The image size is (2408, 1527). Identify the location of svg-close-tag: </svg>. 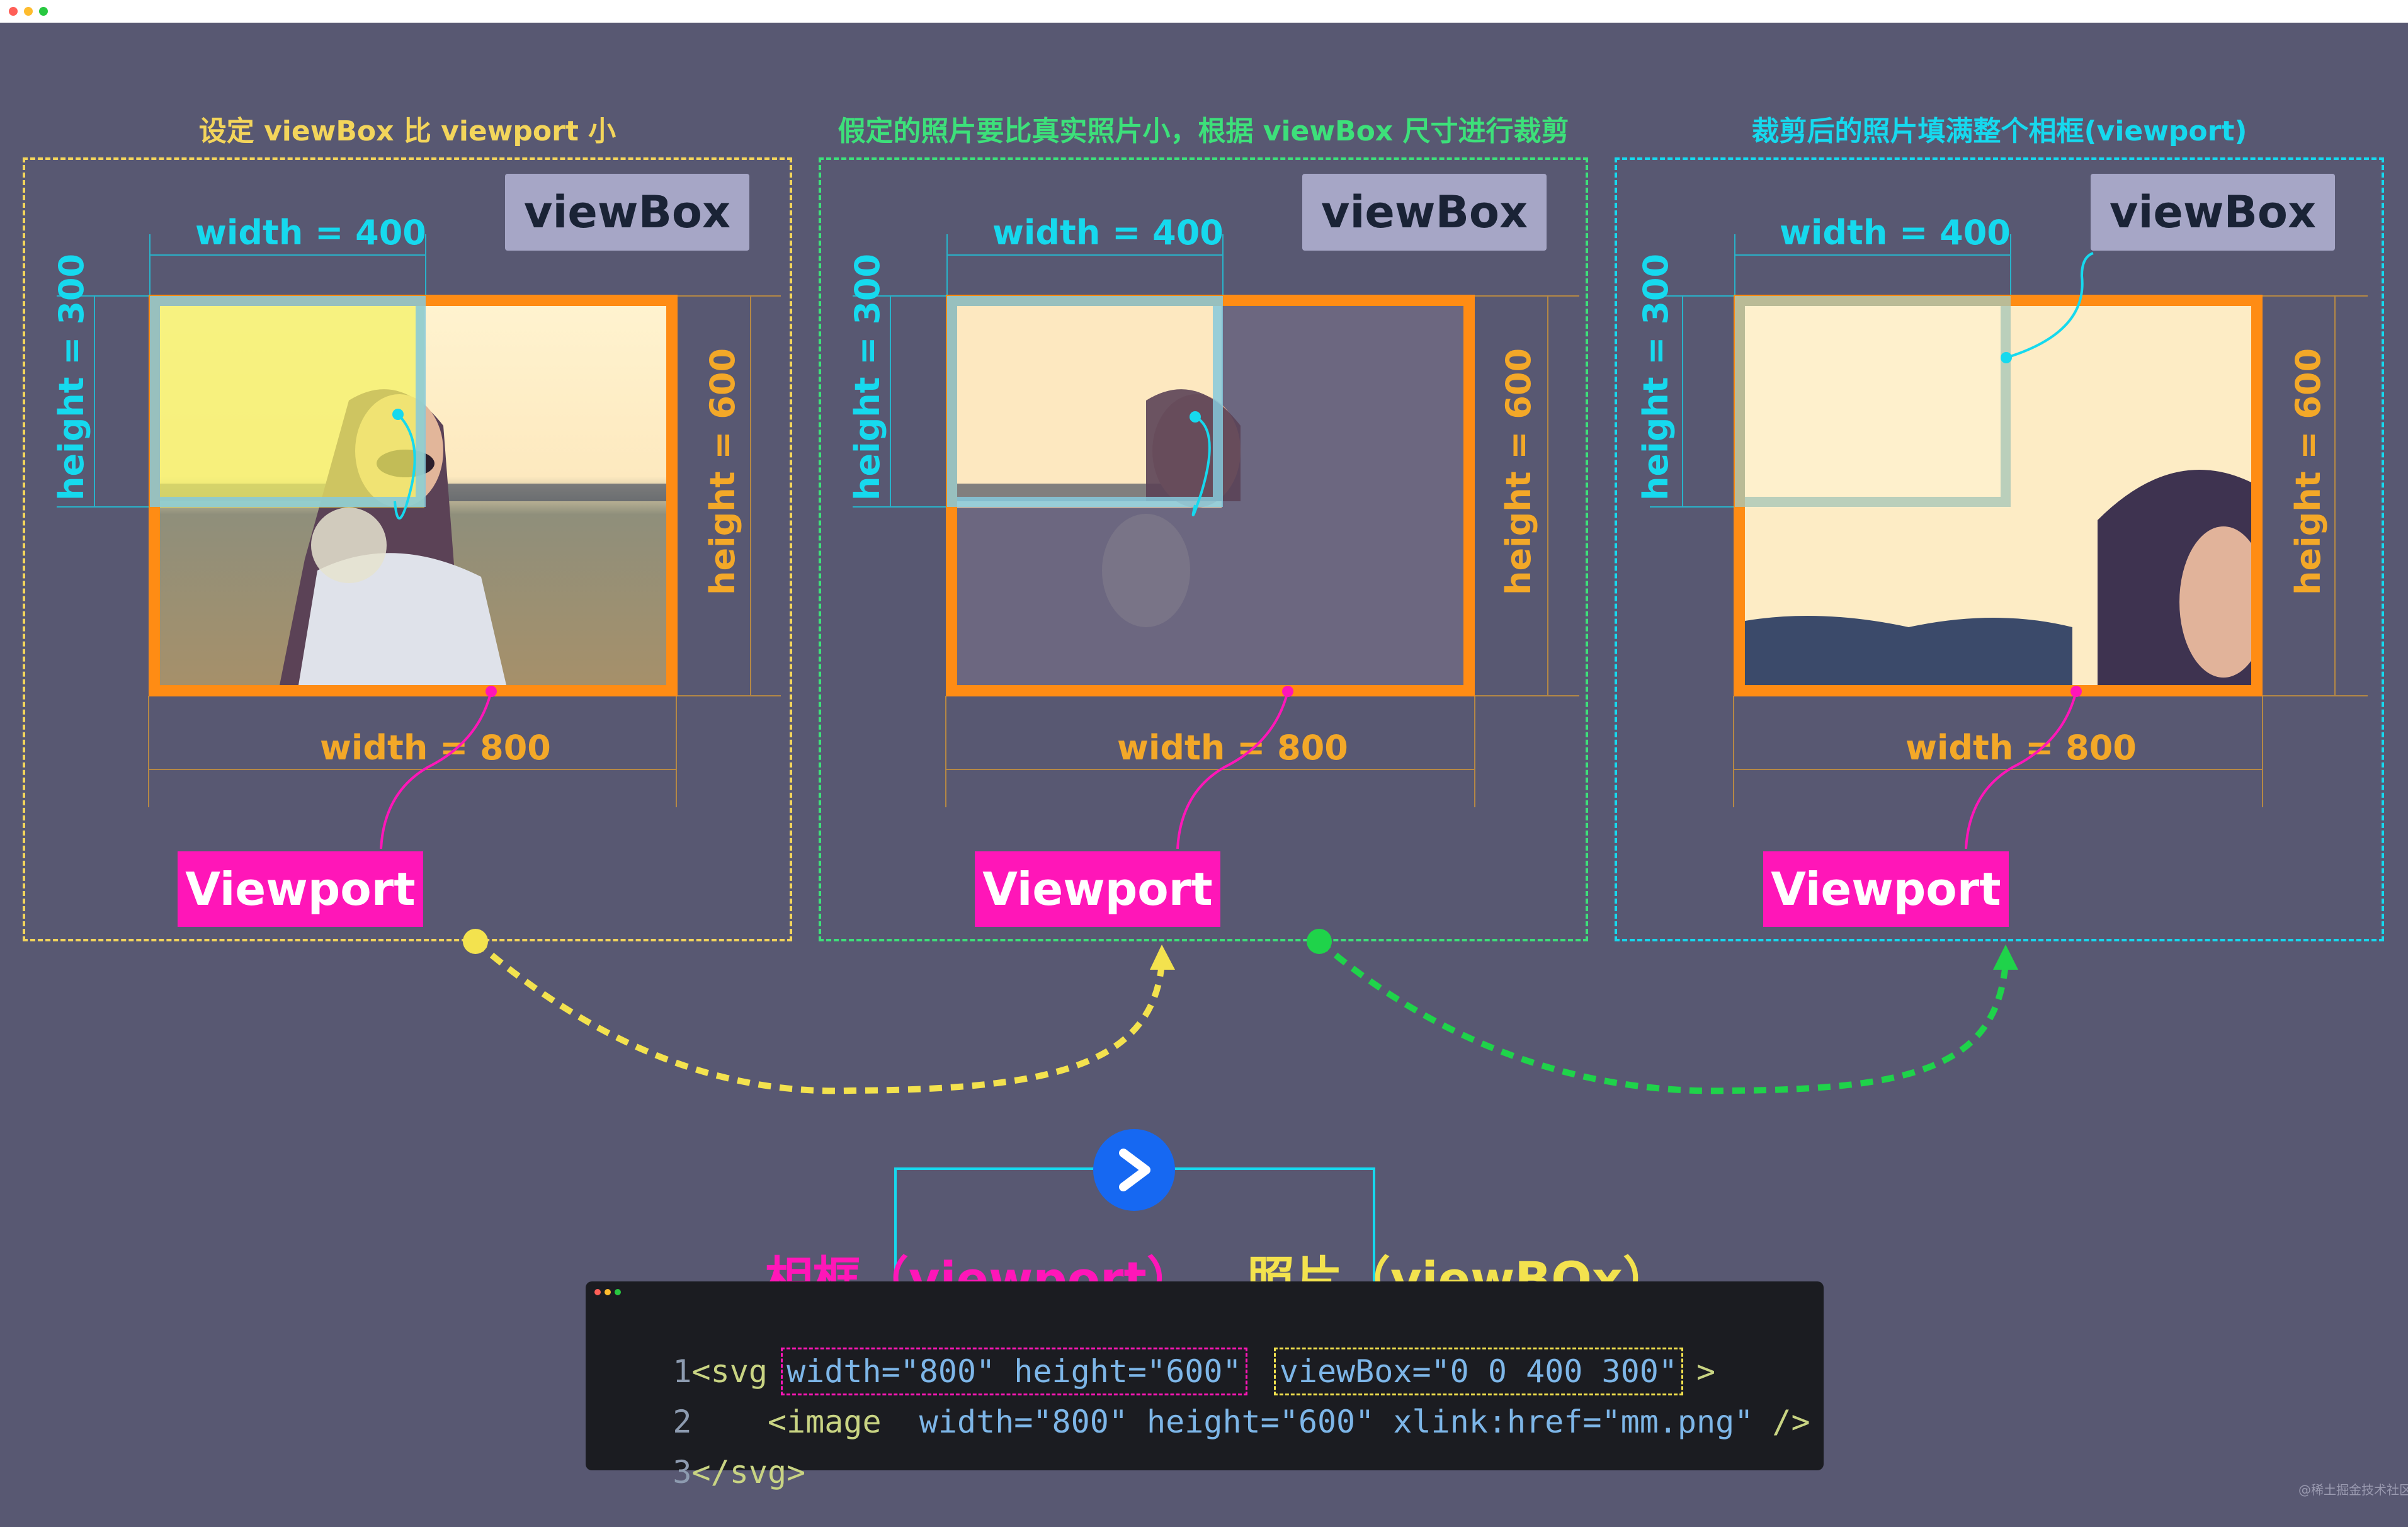
(748, 1472).